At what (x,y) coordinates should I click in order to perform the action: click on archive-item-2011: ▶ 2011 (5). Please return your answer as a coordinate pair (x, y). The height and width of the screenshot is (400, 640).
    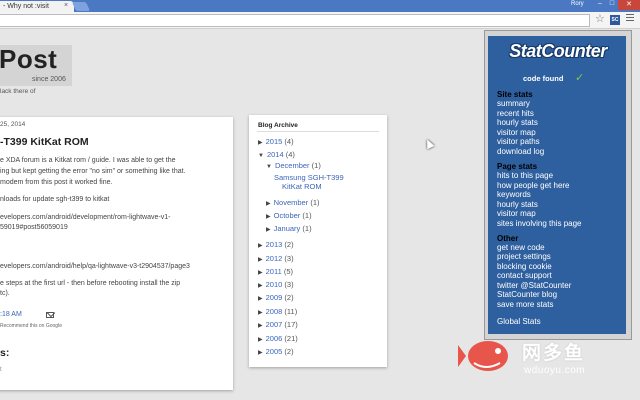
    Looking at the image, I should click on (275, 271).